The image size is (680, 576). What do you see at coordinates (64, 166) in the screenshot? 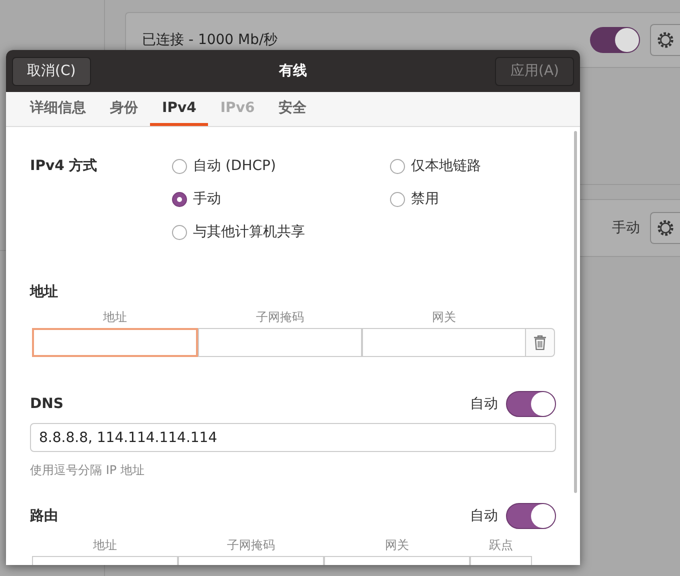
I see `section-label: IPv4 方式` at bounding box center [64, 166].